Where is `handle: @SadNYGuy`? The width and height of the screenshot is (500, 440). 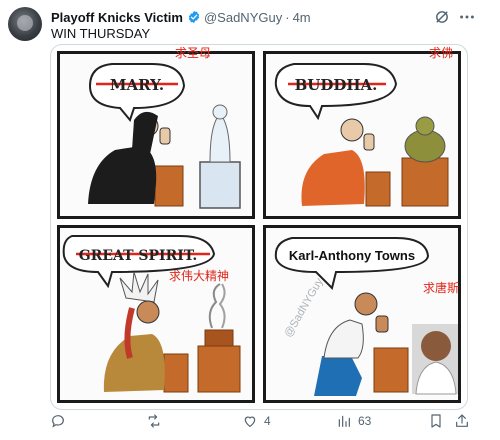
handle: @SadNYGuy is located at coordinates (243, 17).